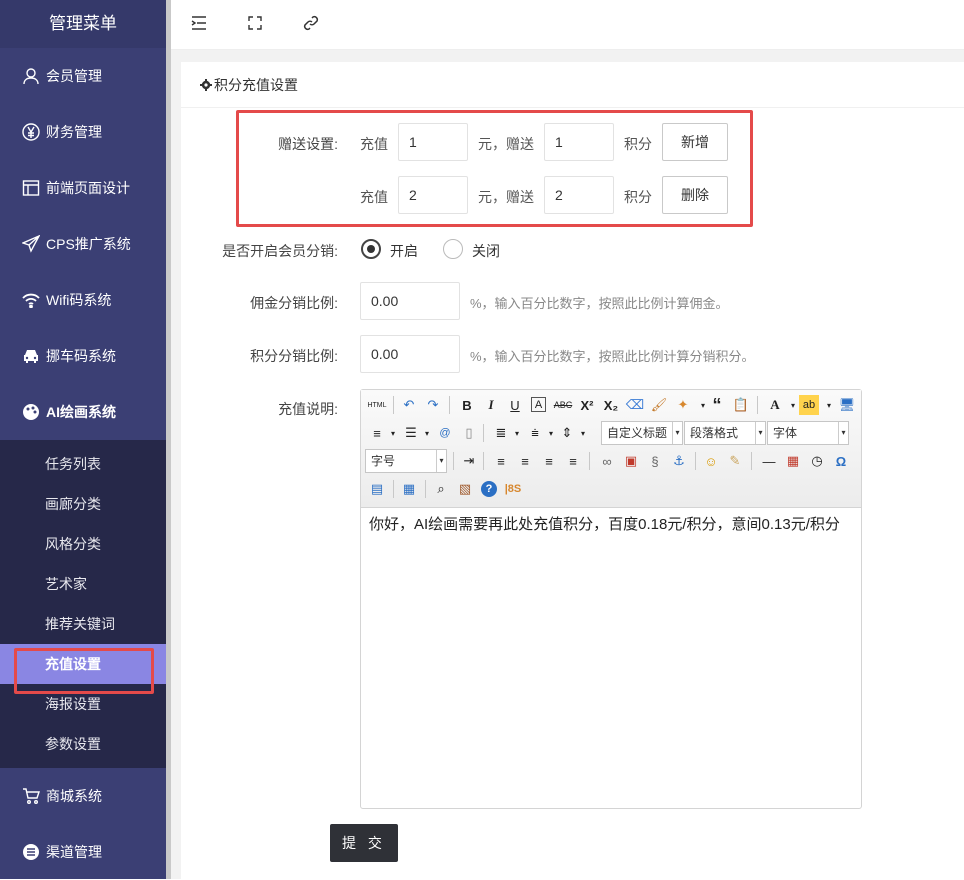 This screenshot has width=964, height=880. I want to click on quote-text-icon: @, so click(445, 433).